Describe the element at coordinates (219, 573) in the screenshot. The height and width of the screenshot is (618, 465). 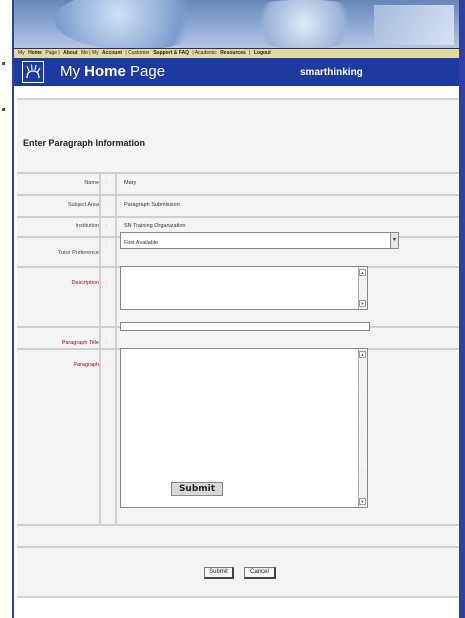
I see `submit-button: Submit` at that location.